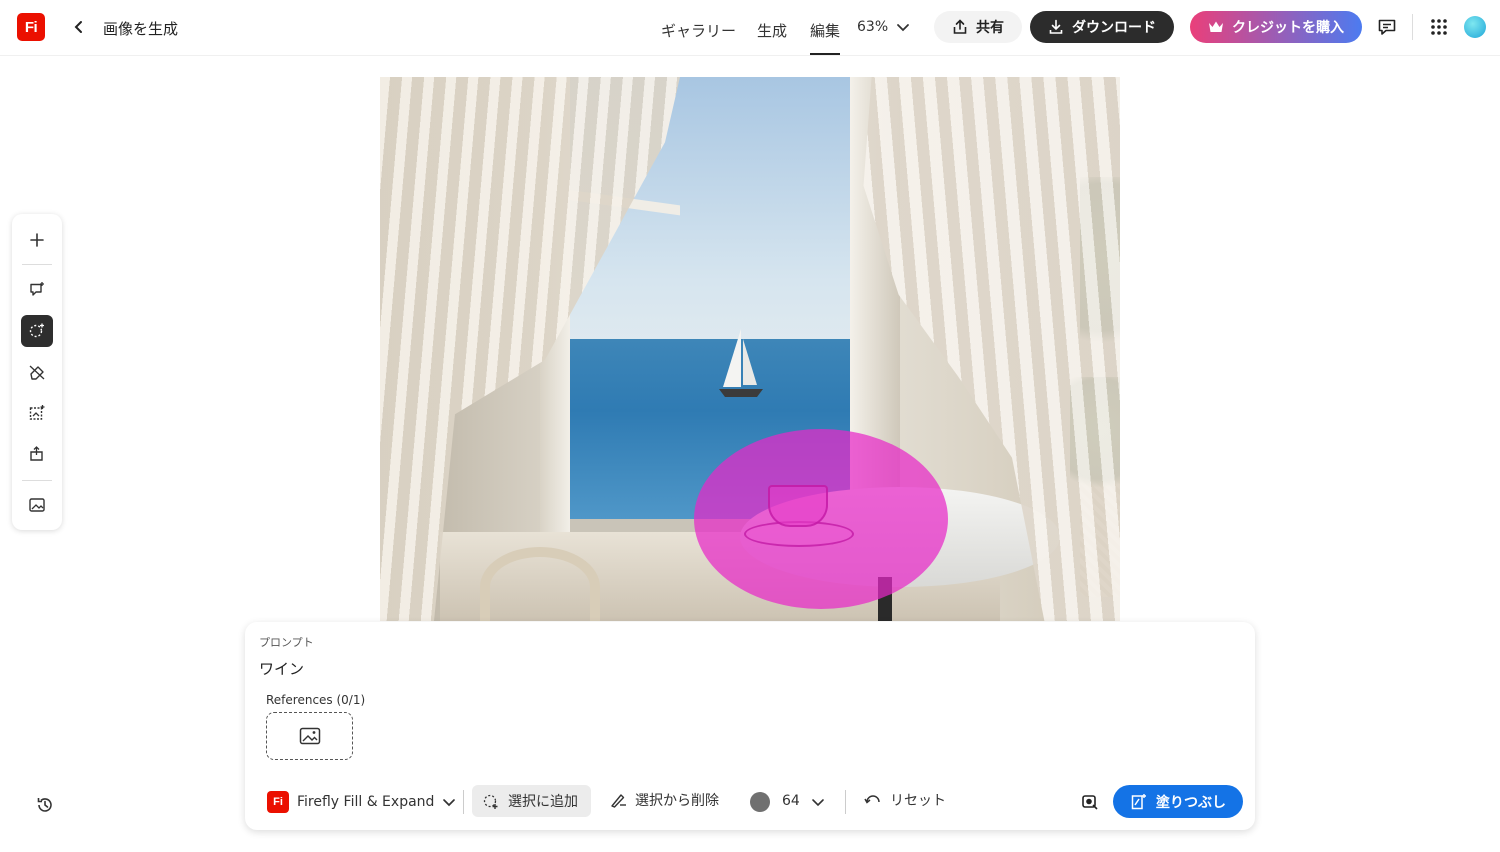  I want to click on share-button: 共有, so click(978, 27).